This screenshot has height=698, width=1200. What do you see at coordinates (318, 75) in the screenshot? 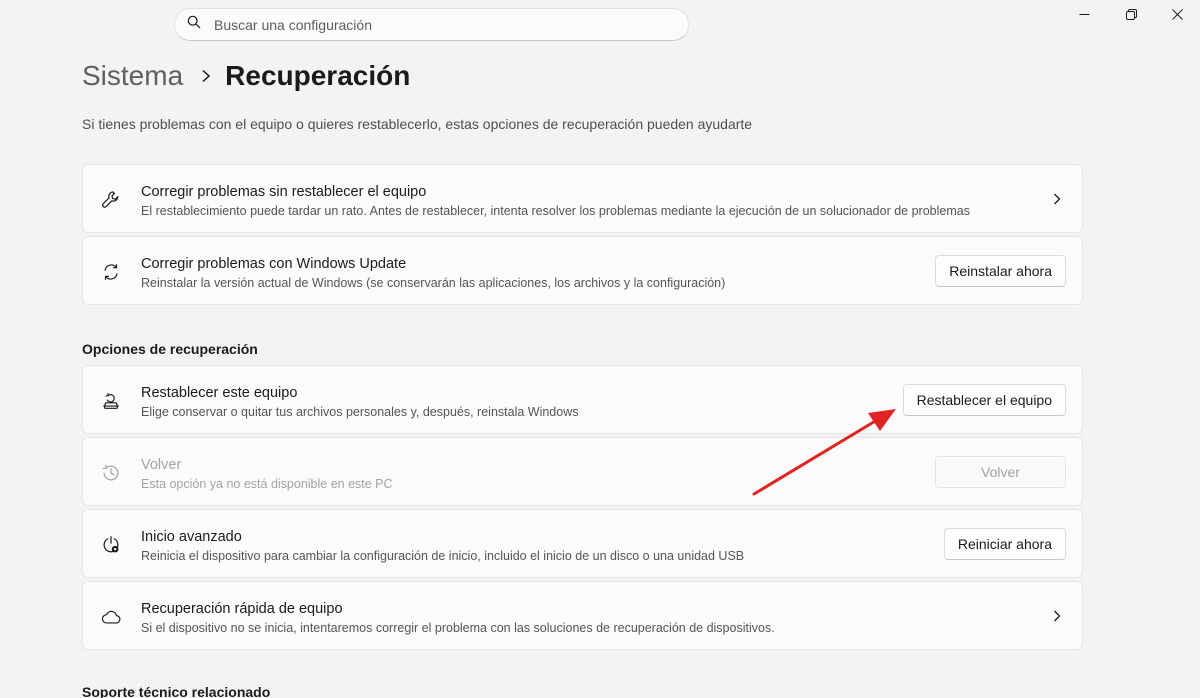
I see `page-title: Recuperación` at bounding box center [318, 75].